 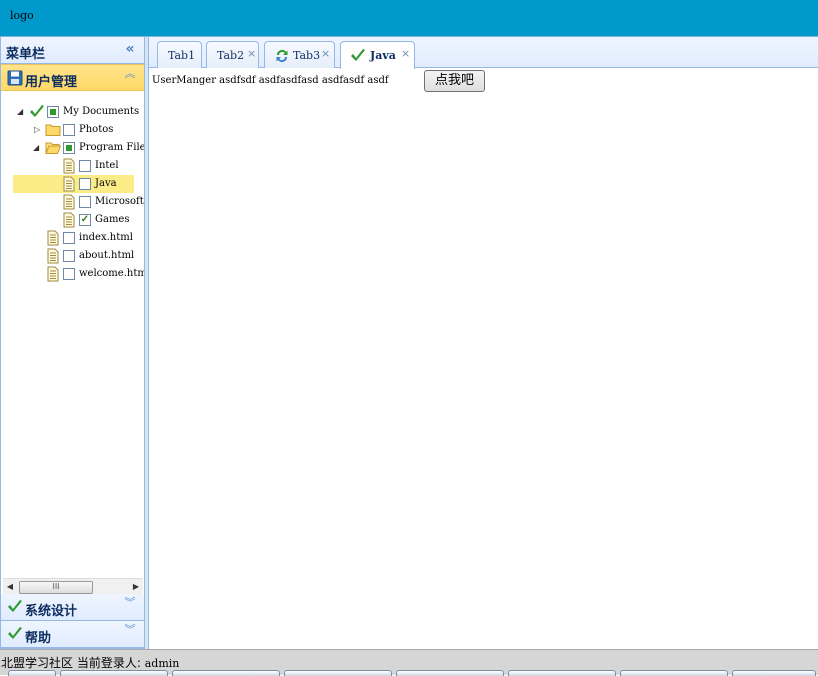 What do you see at coordinates (111, 147) in the screenshot?
I see `tree-node-label: Program Files` at bounding box center [111, 147].